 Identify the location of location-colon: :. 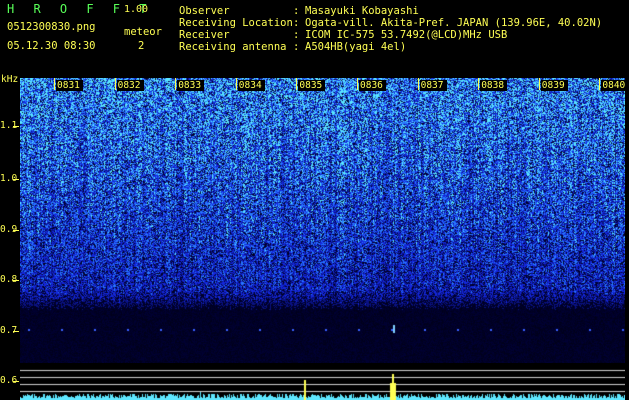
(296, 23).